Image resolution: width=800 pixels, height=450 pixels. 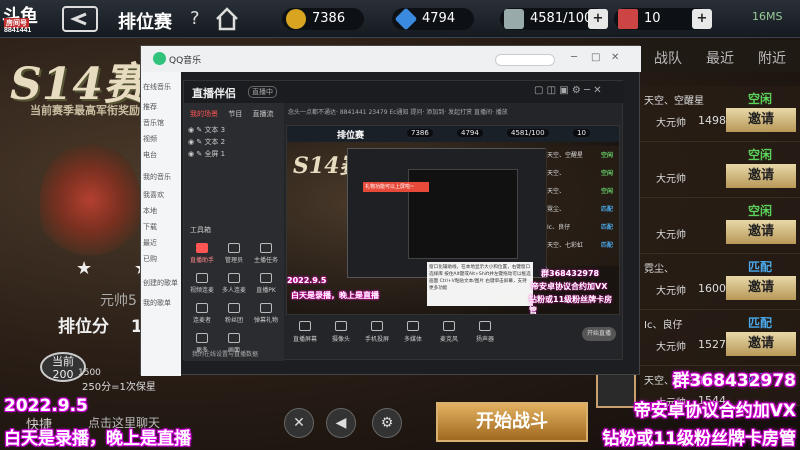 I want to click on sidebar-item: 我喜欢, so click(x=161, y=196).